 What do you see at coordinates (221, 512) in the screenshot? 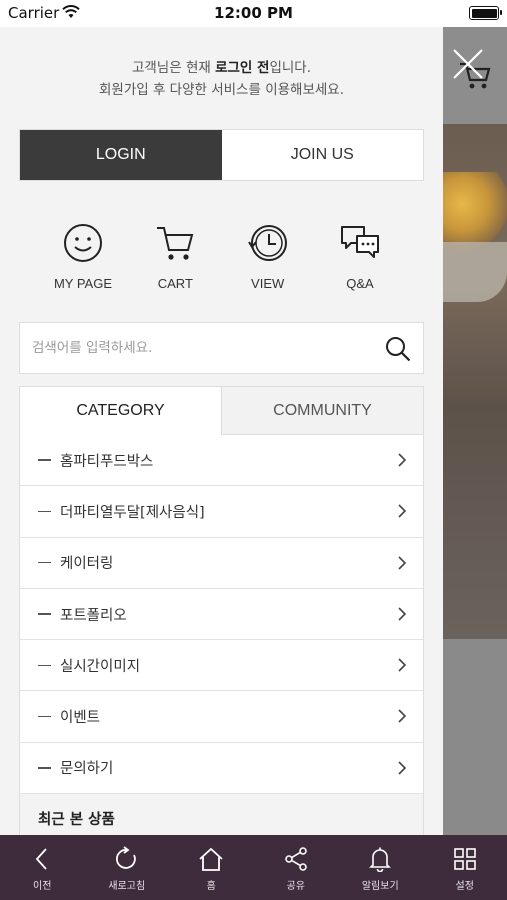
I see `category-item: 더파티열두달[제사음식]` at bounding box center [221, 512].